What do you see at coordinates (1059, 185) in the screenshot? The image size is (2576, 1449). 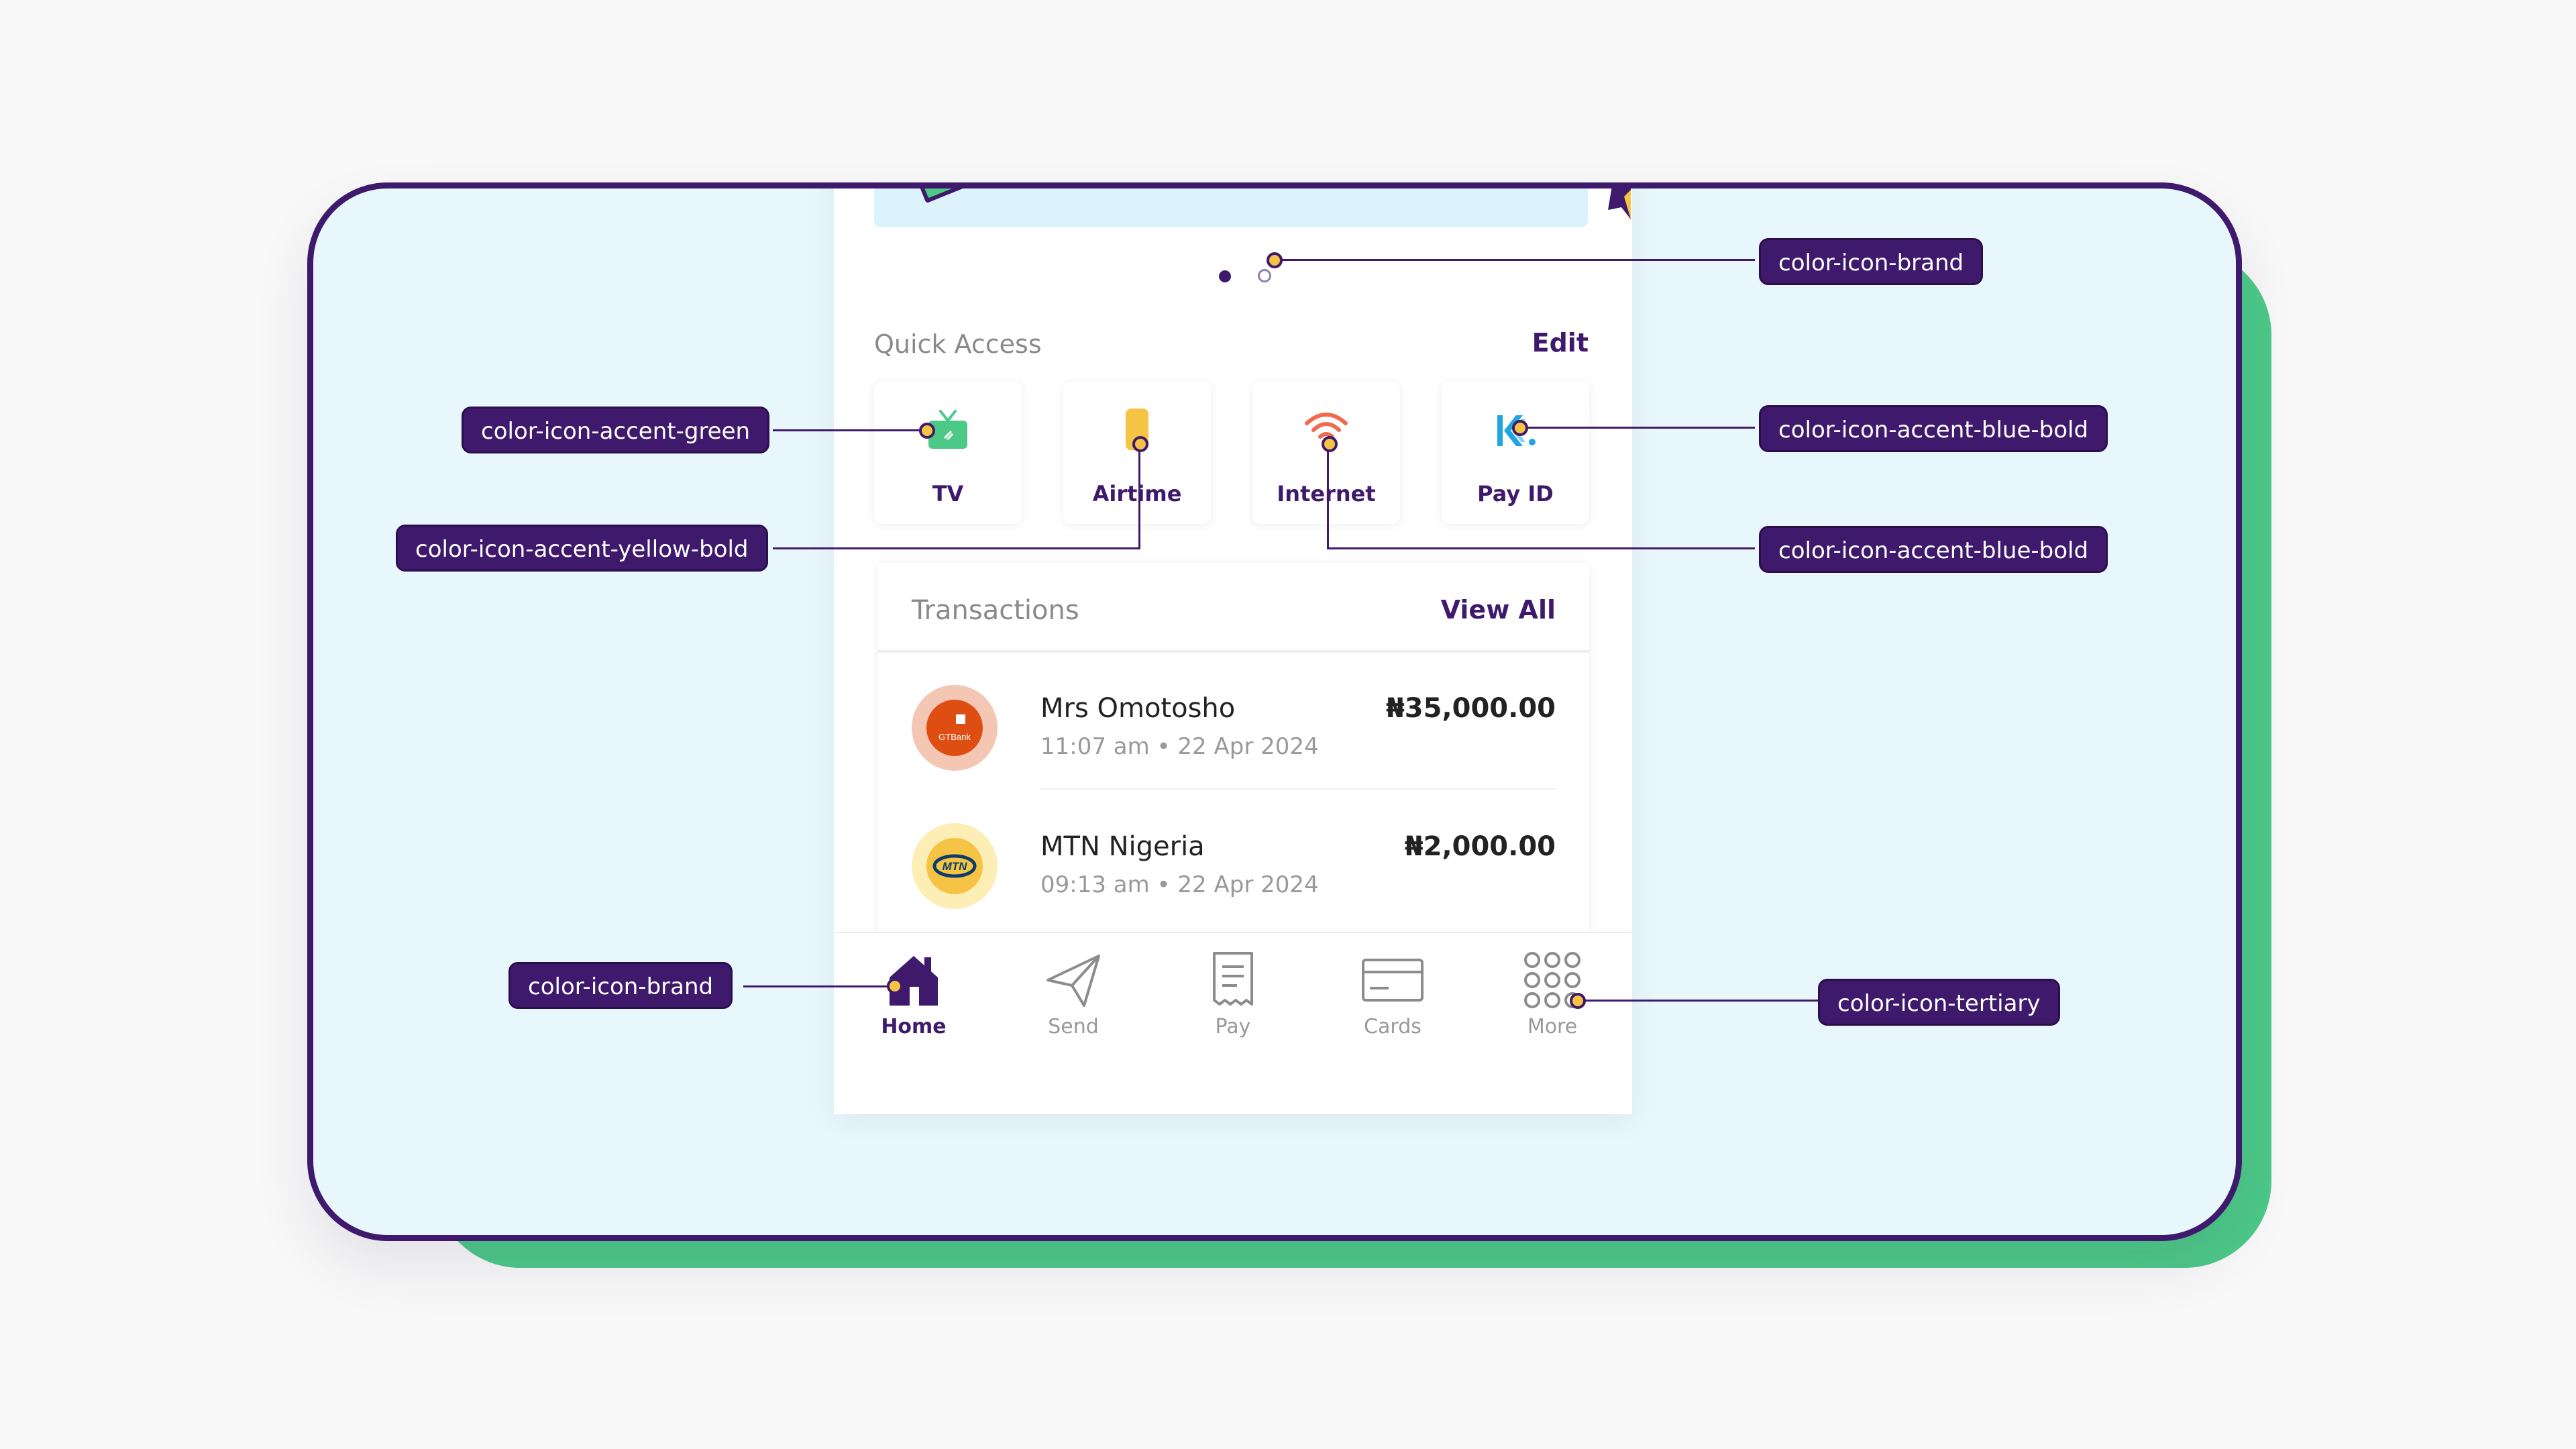 I see `promo-text: feature.` at bounding box center [1059, 185].